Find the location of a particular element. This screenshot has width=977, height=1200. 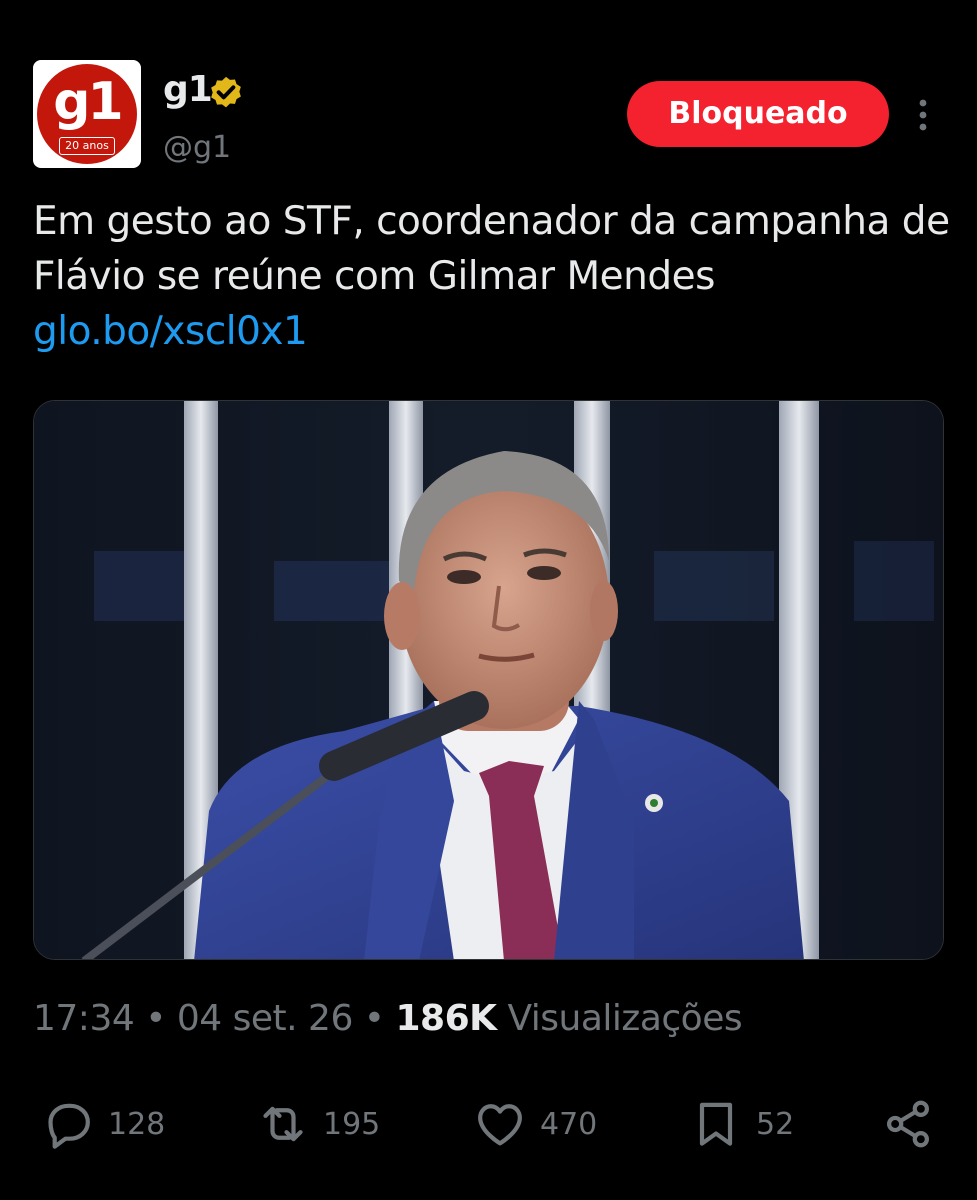

like-count: 470 is located at coordinates (569, 1124).